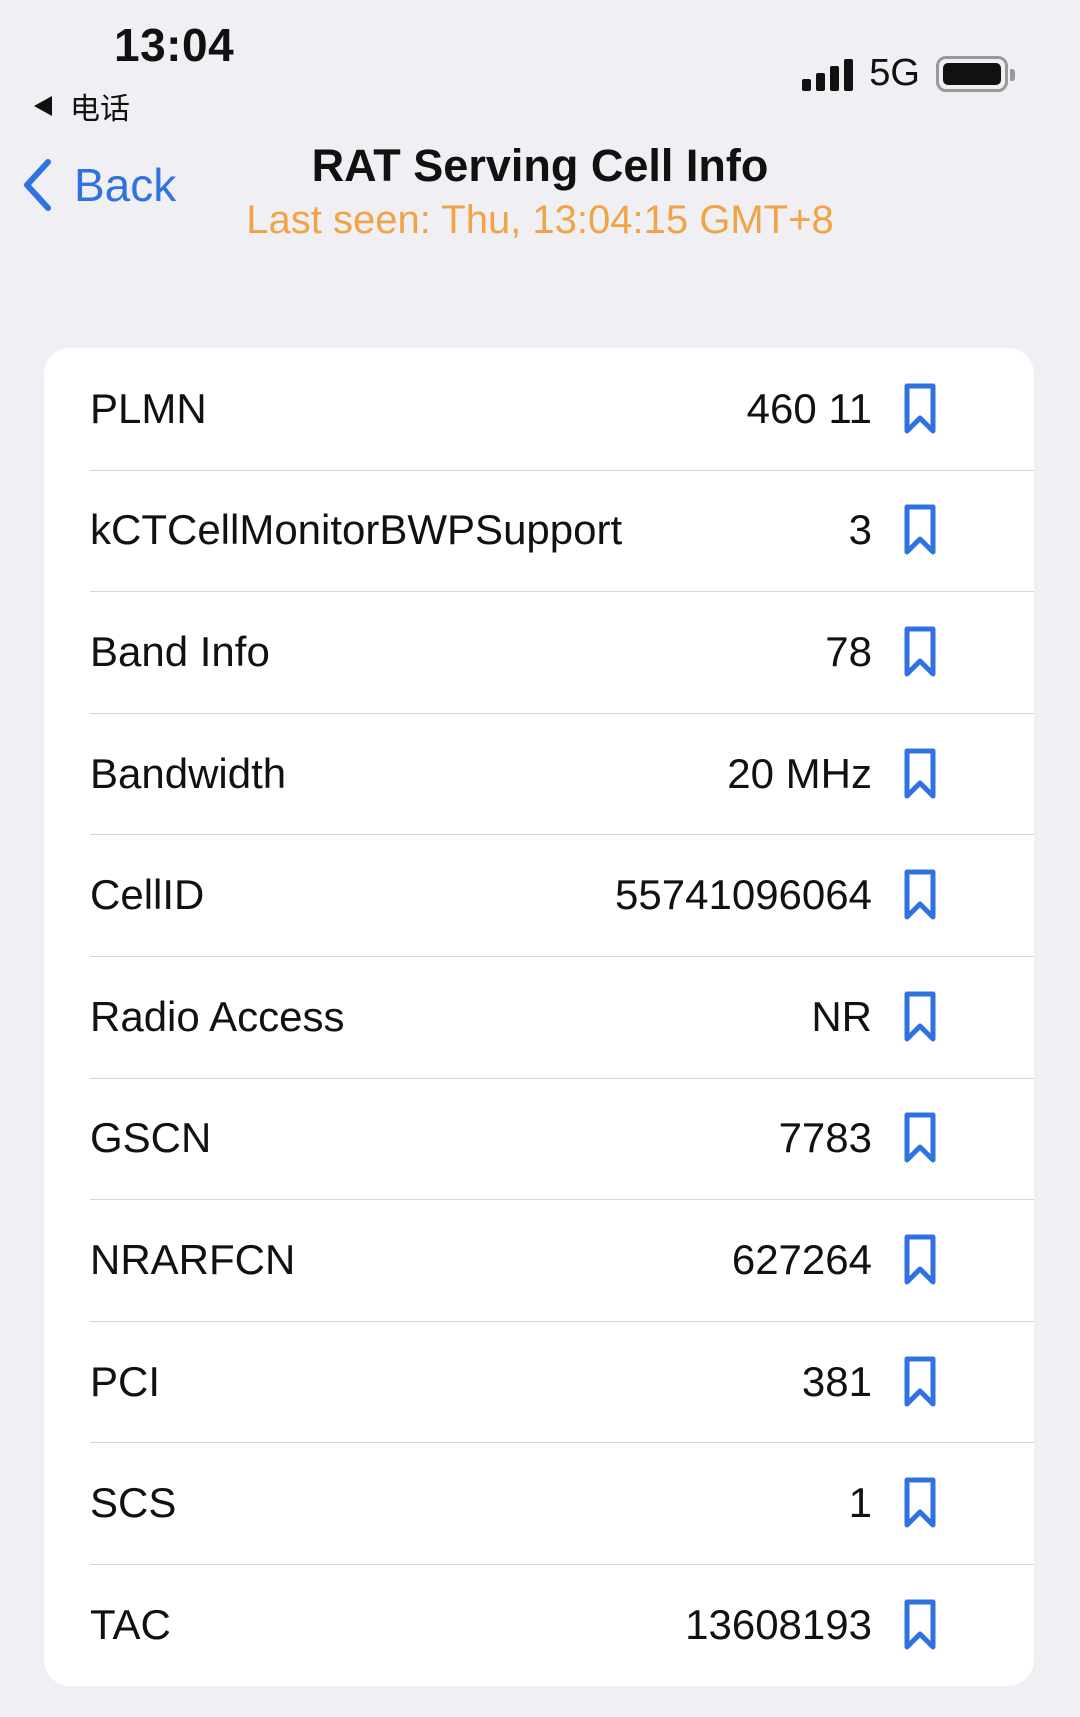 The image size is (1080, 1717). What do you see at coordinates (43, 106) in the screenshot?
I see `back-triangle-icon` at bounding box center [43, 106].